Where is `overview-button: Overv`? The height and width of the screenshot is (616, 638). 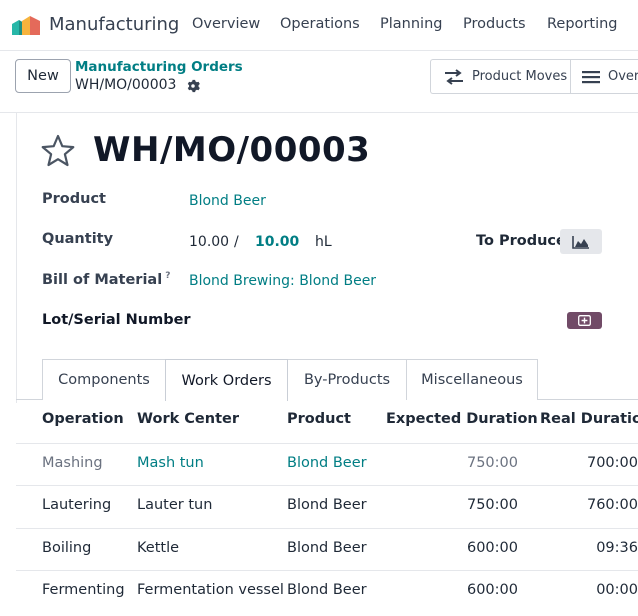 overview-button: Overv is located at coordinates (609, 76).